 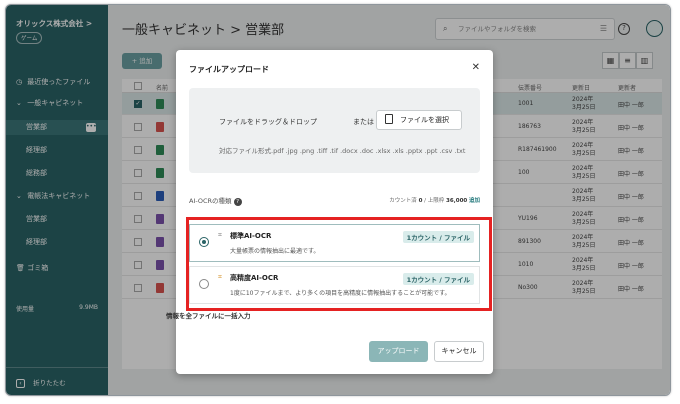 What do you see at coordinates (474, 201) in the screenshot?
I see `add-count-link: 追加` at bounding box center [474, 201].